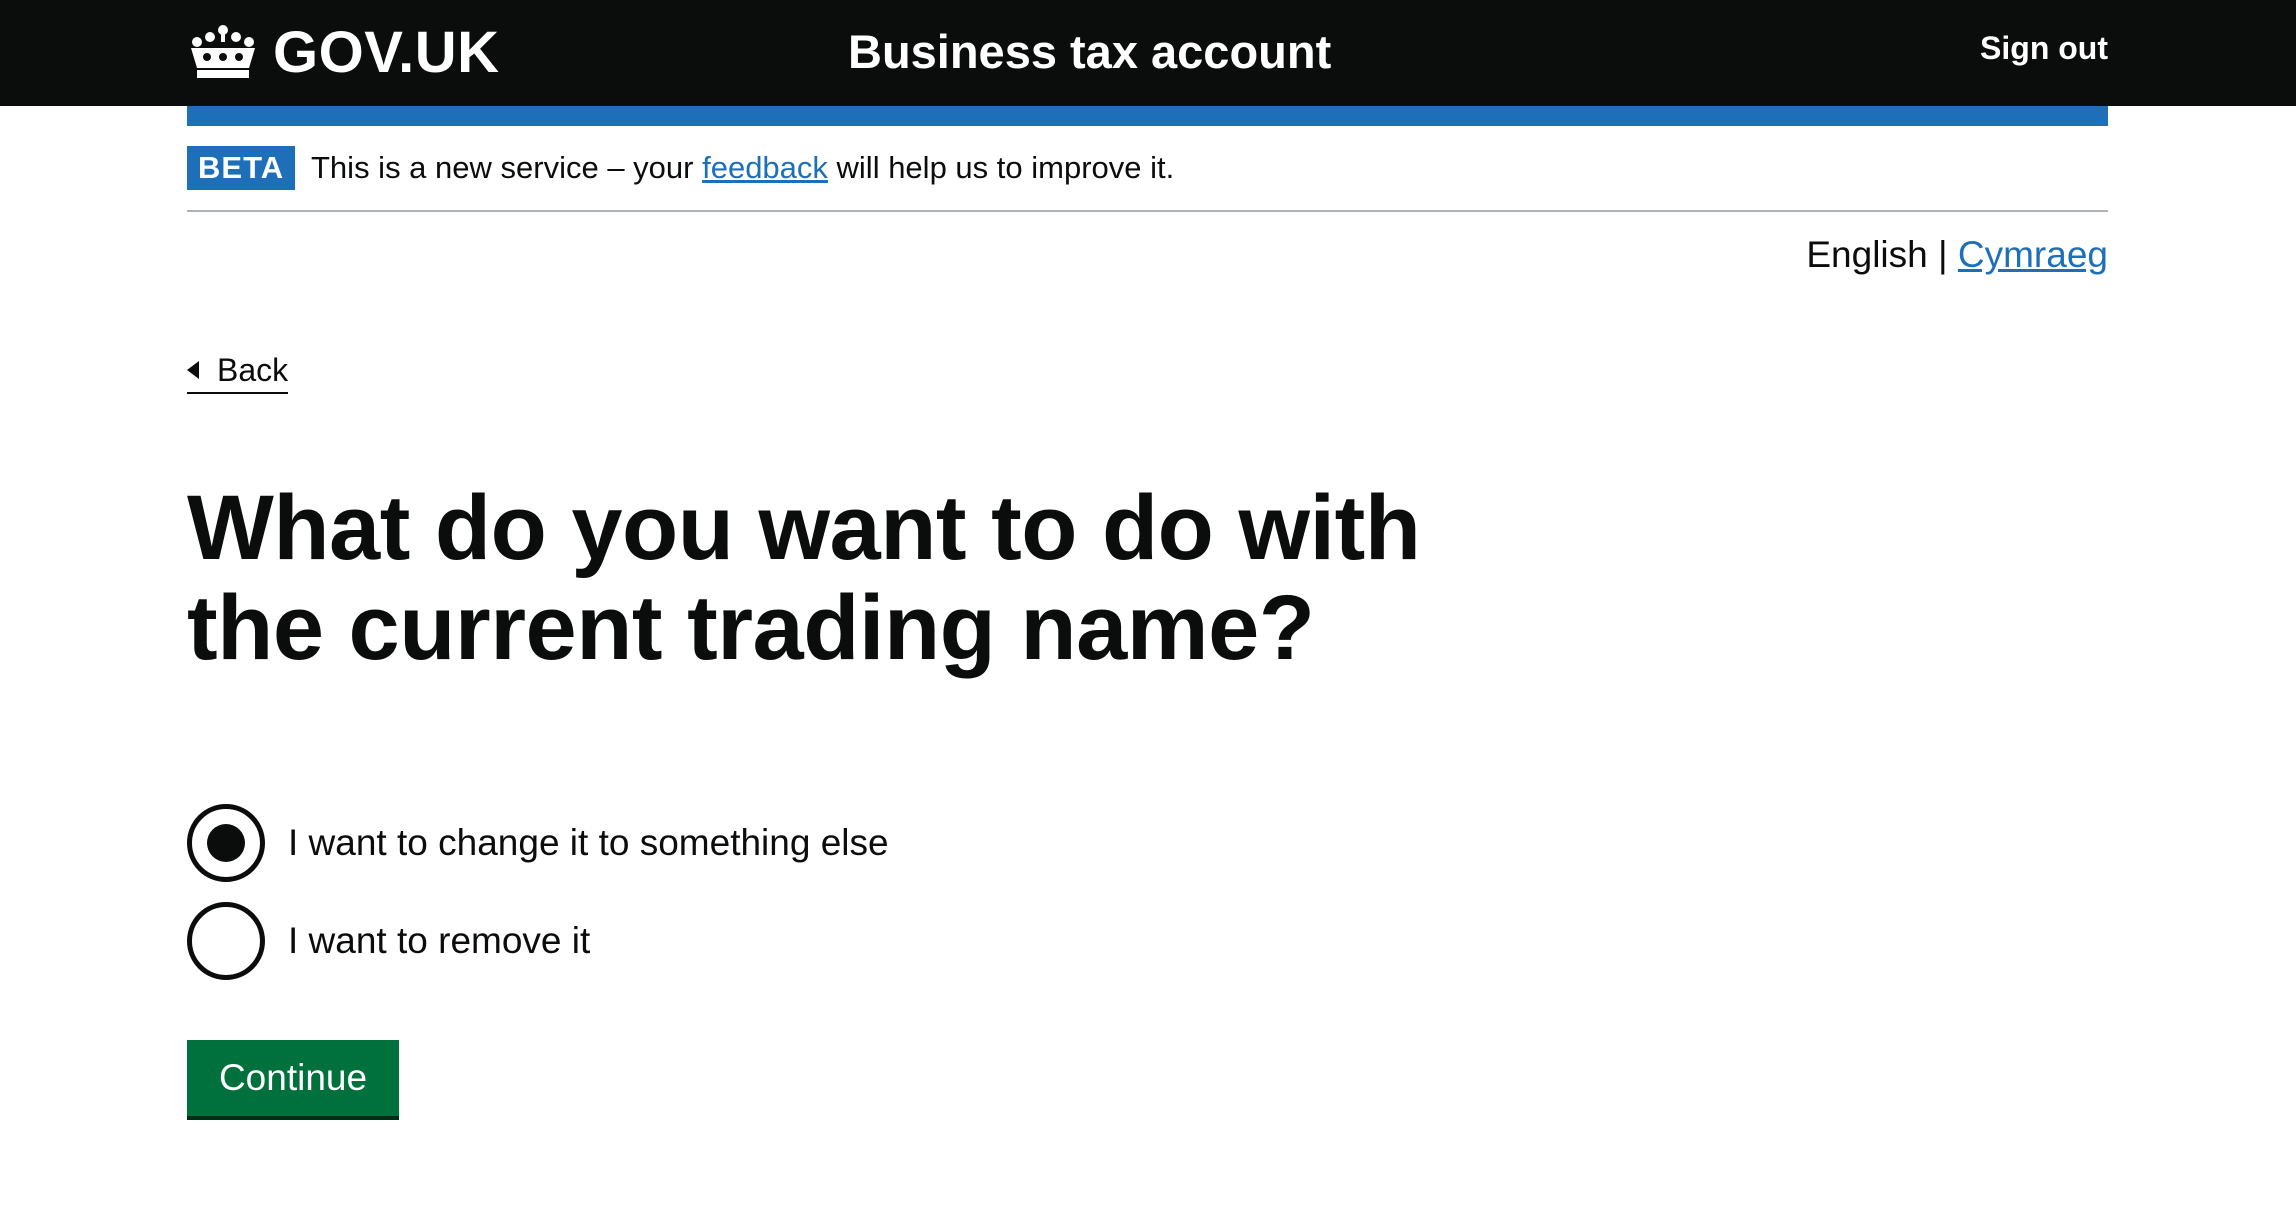 The width and height of the screenshot is (2296, 1227). I want to click on back-arrow-icon, so click(193, 370).